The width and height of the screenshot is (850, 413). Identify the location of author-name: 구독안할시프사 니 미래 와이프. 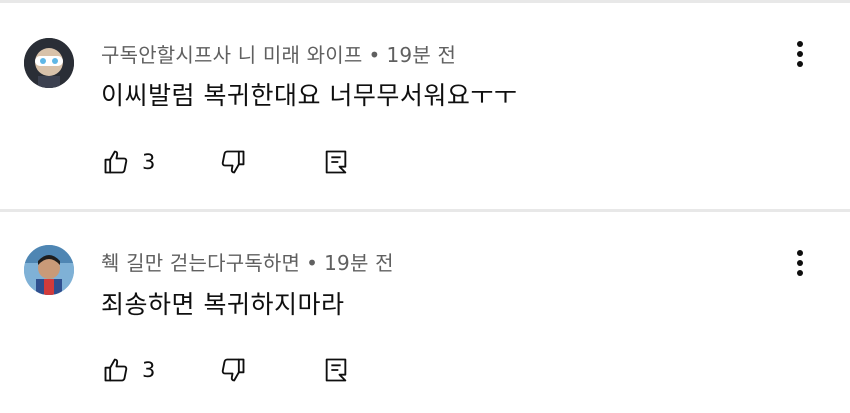
(231, 55).